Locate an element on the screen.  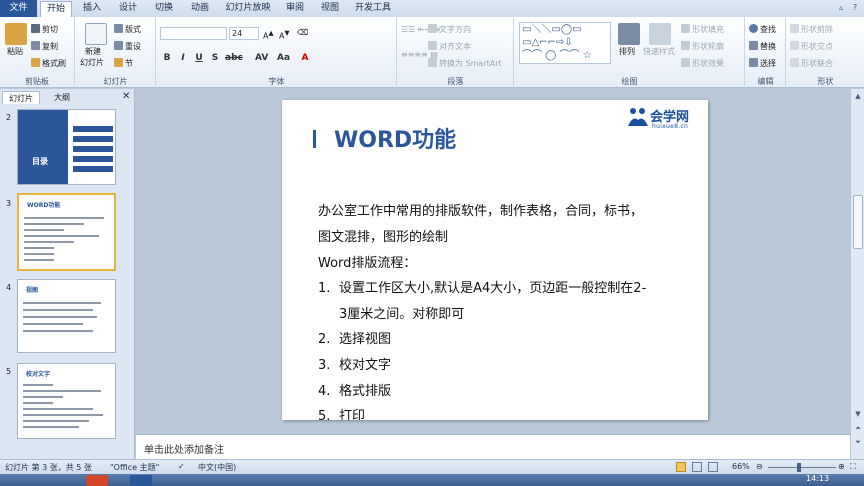
collapse-ribbon-icon: ▵ is located at coordinates (841, 8).